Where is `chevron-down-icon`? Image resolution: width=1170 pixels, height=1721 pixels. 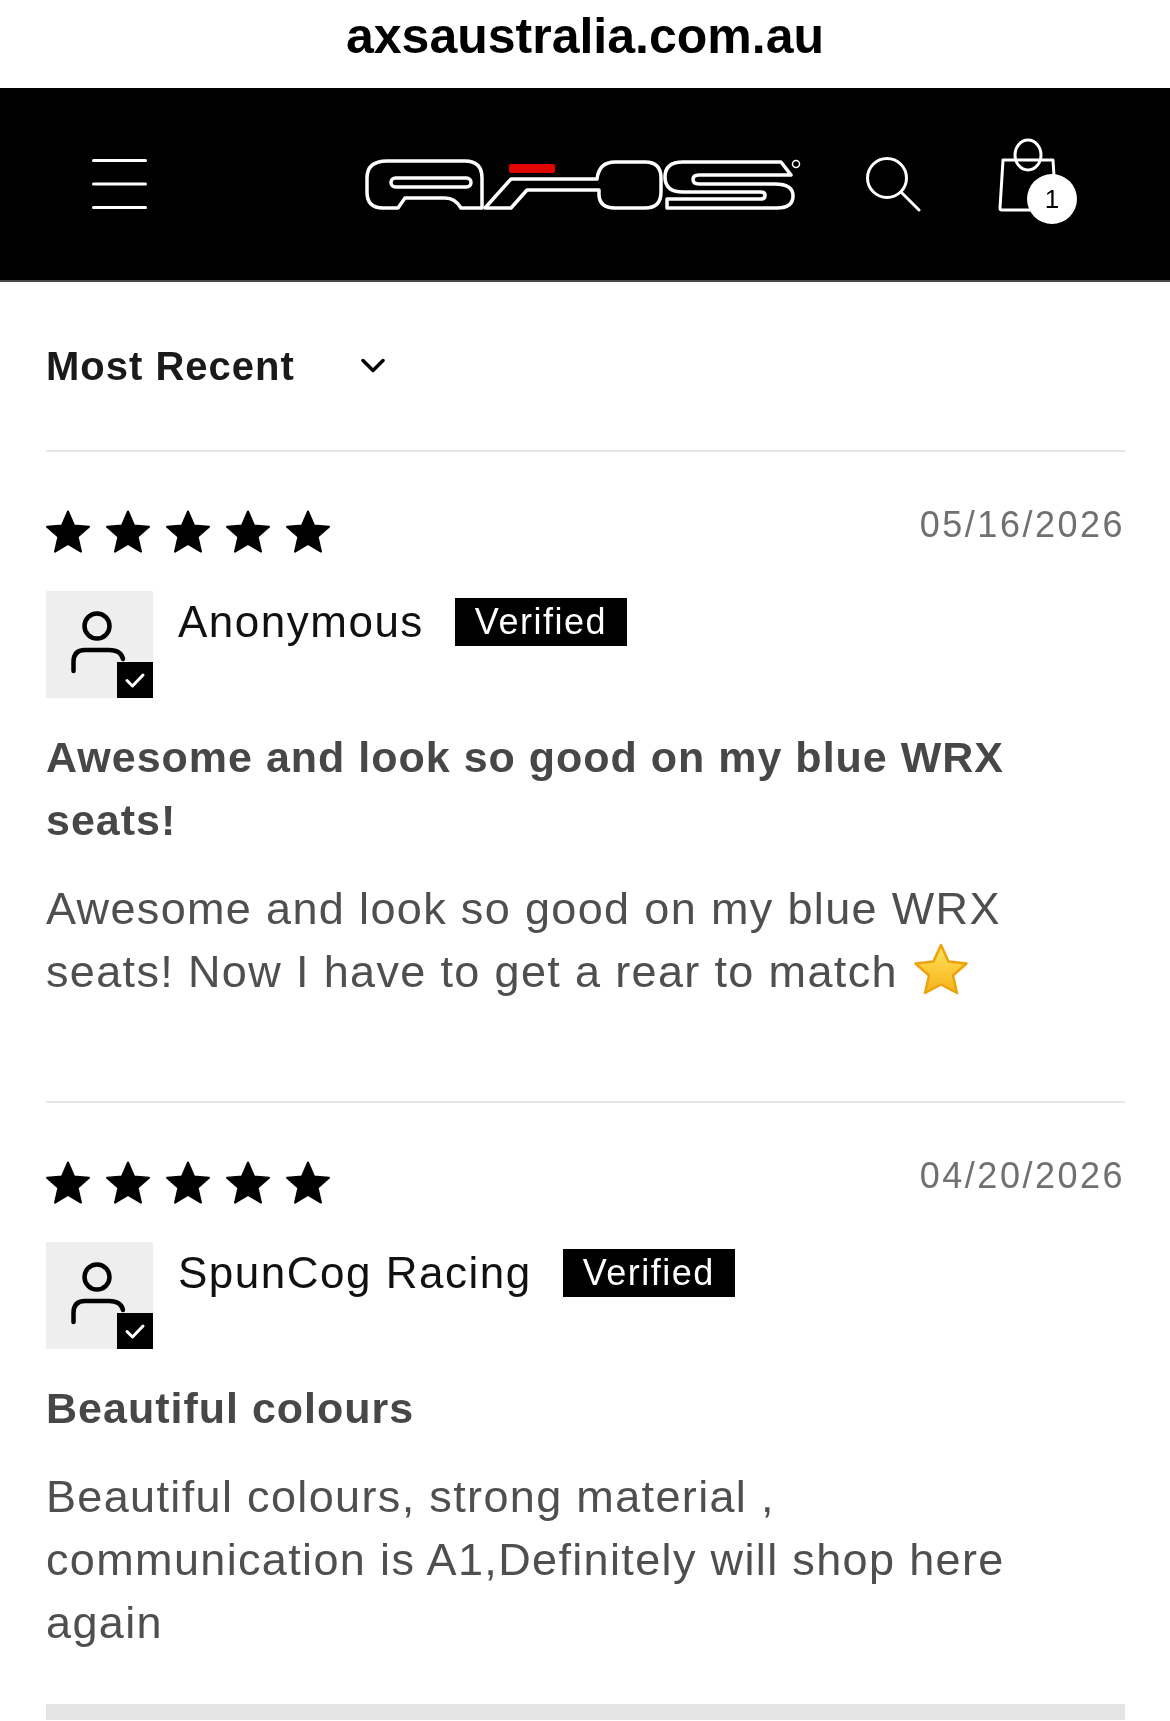
chevron-down-icon is located at coordinates (372, 366).